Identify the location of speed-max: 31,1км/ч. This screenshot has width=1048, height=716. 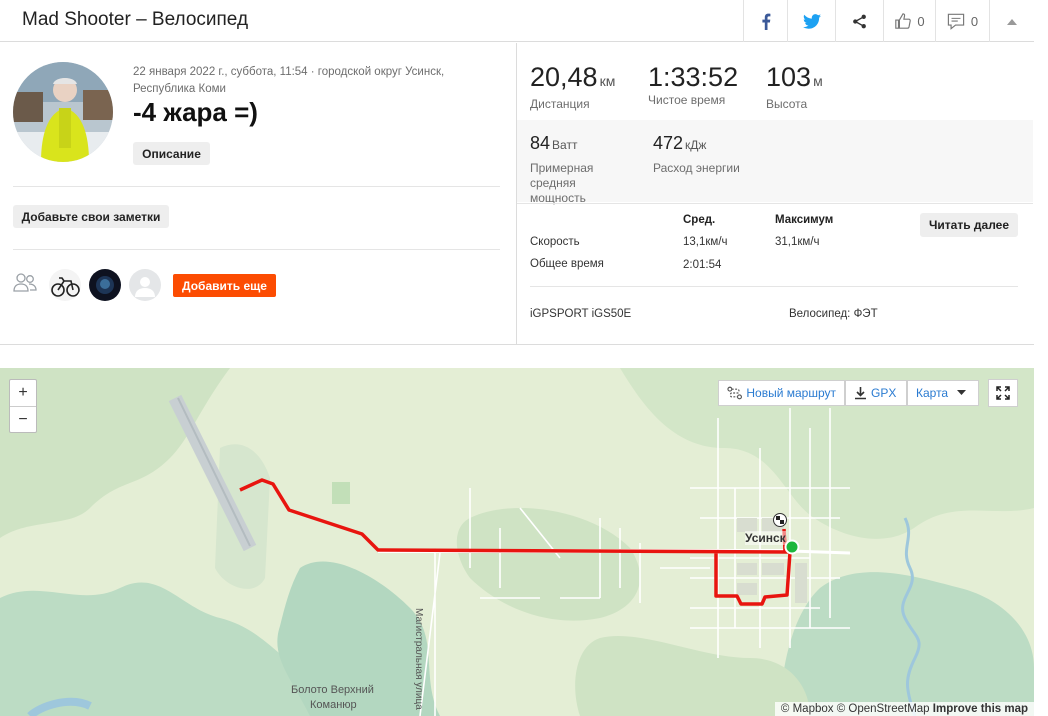
(797, 242).